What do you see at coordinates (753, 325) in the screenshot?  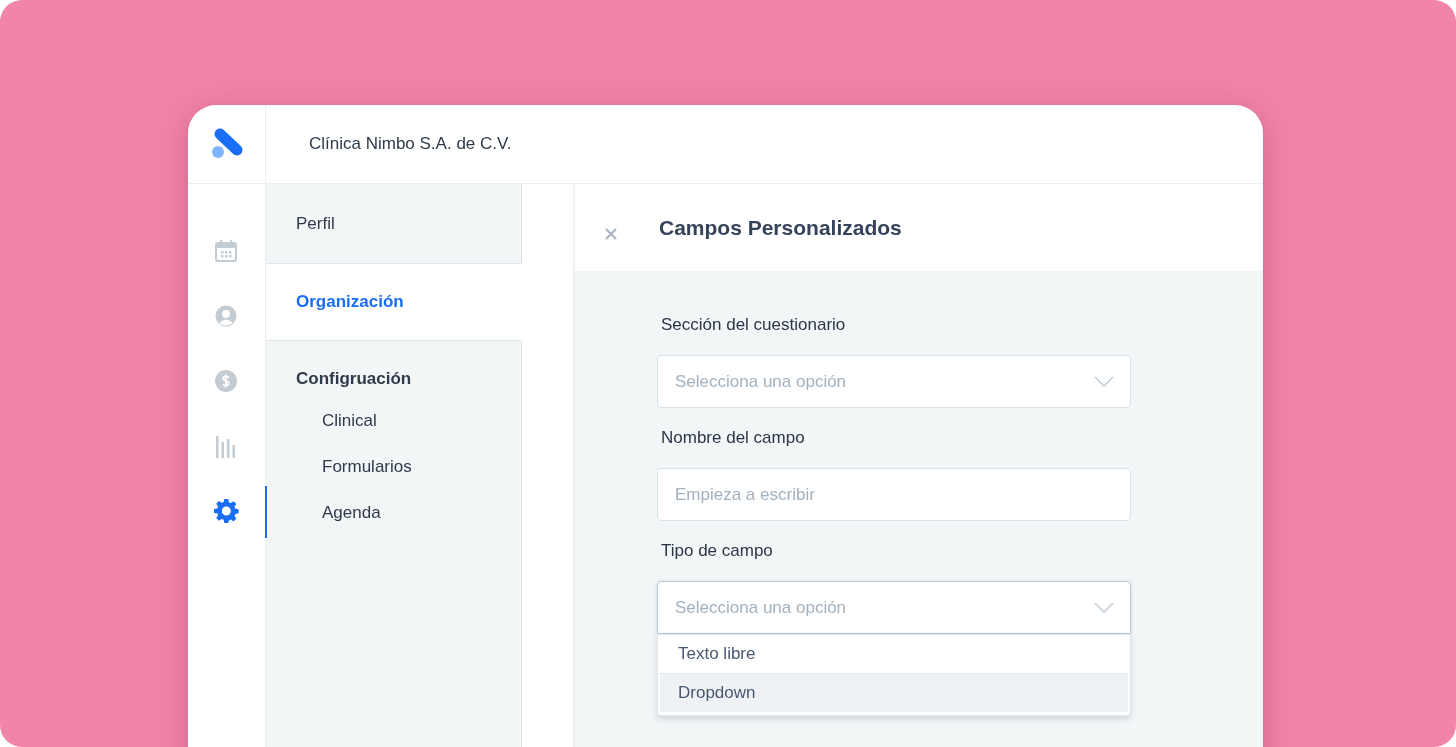 I see `field-label: Sección del cuestionario` at bounding box center [753, 325].